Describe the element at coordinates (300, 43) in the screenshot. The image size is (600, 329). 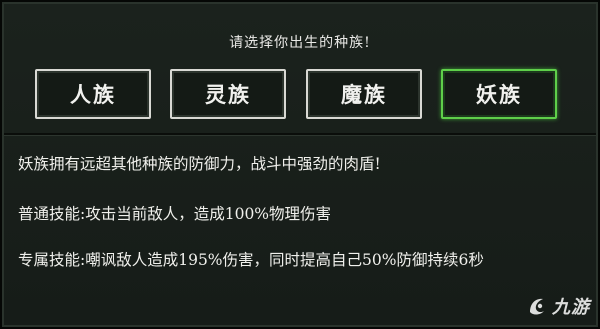
I see `race-prompt: 请选择你出生的种族!` at that location.